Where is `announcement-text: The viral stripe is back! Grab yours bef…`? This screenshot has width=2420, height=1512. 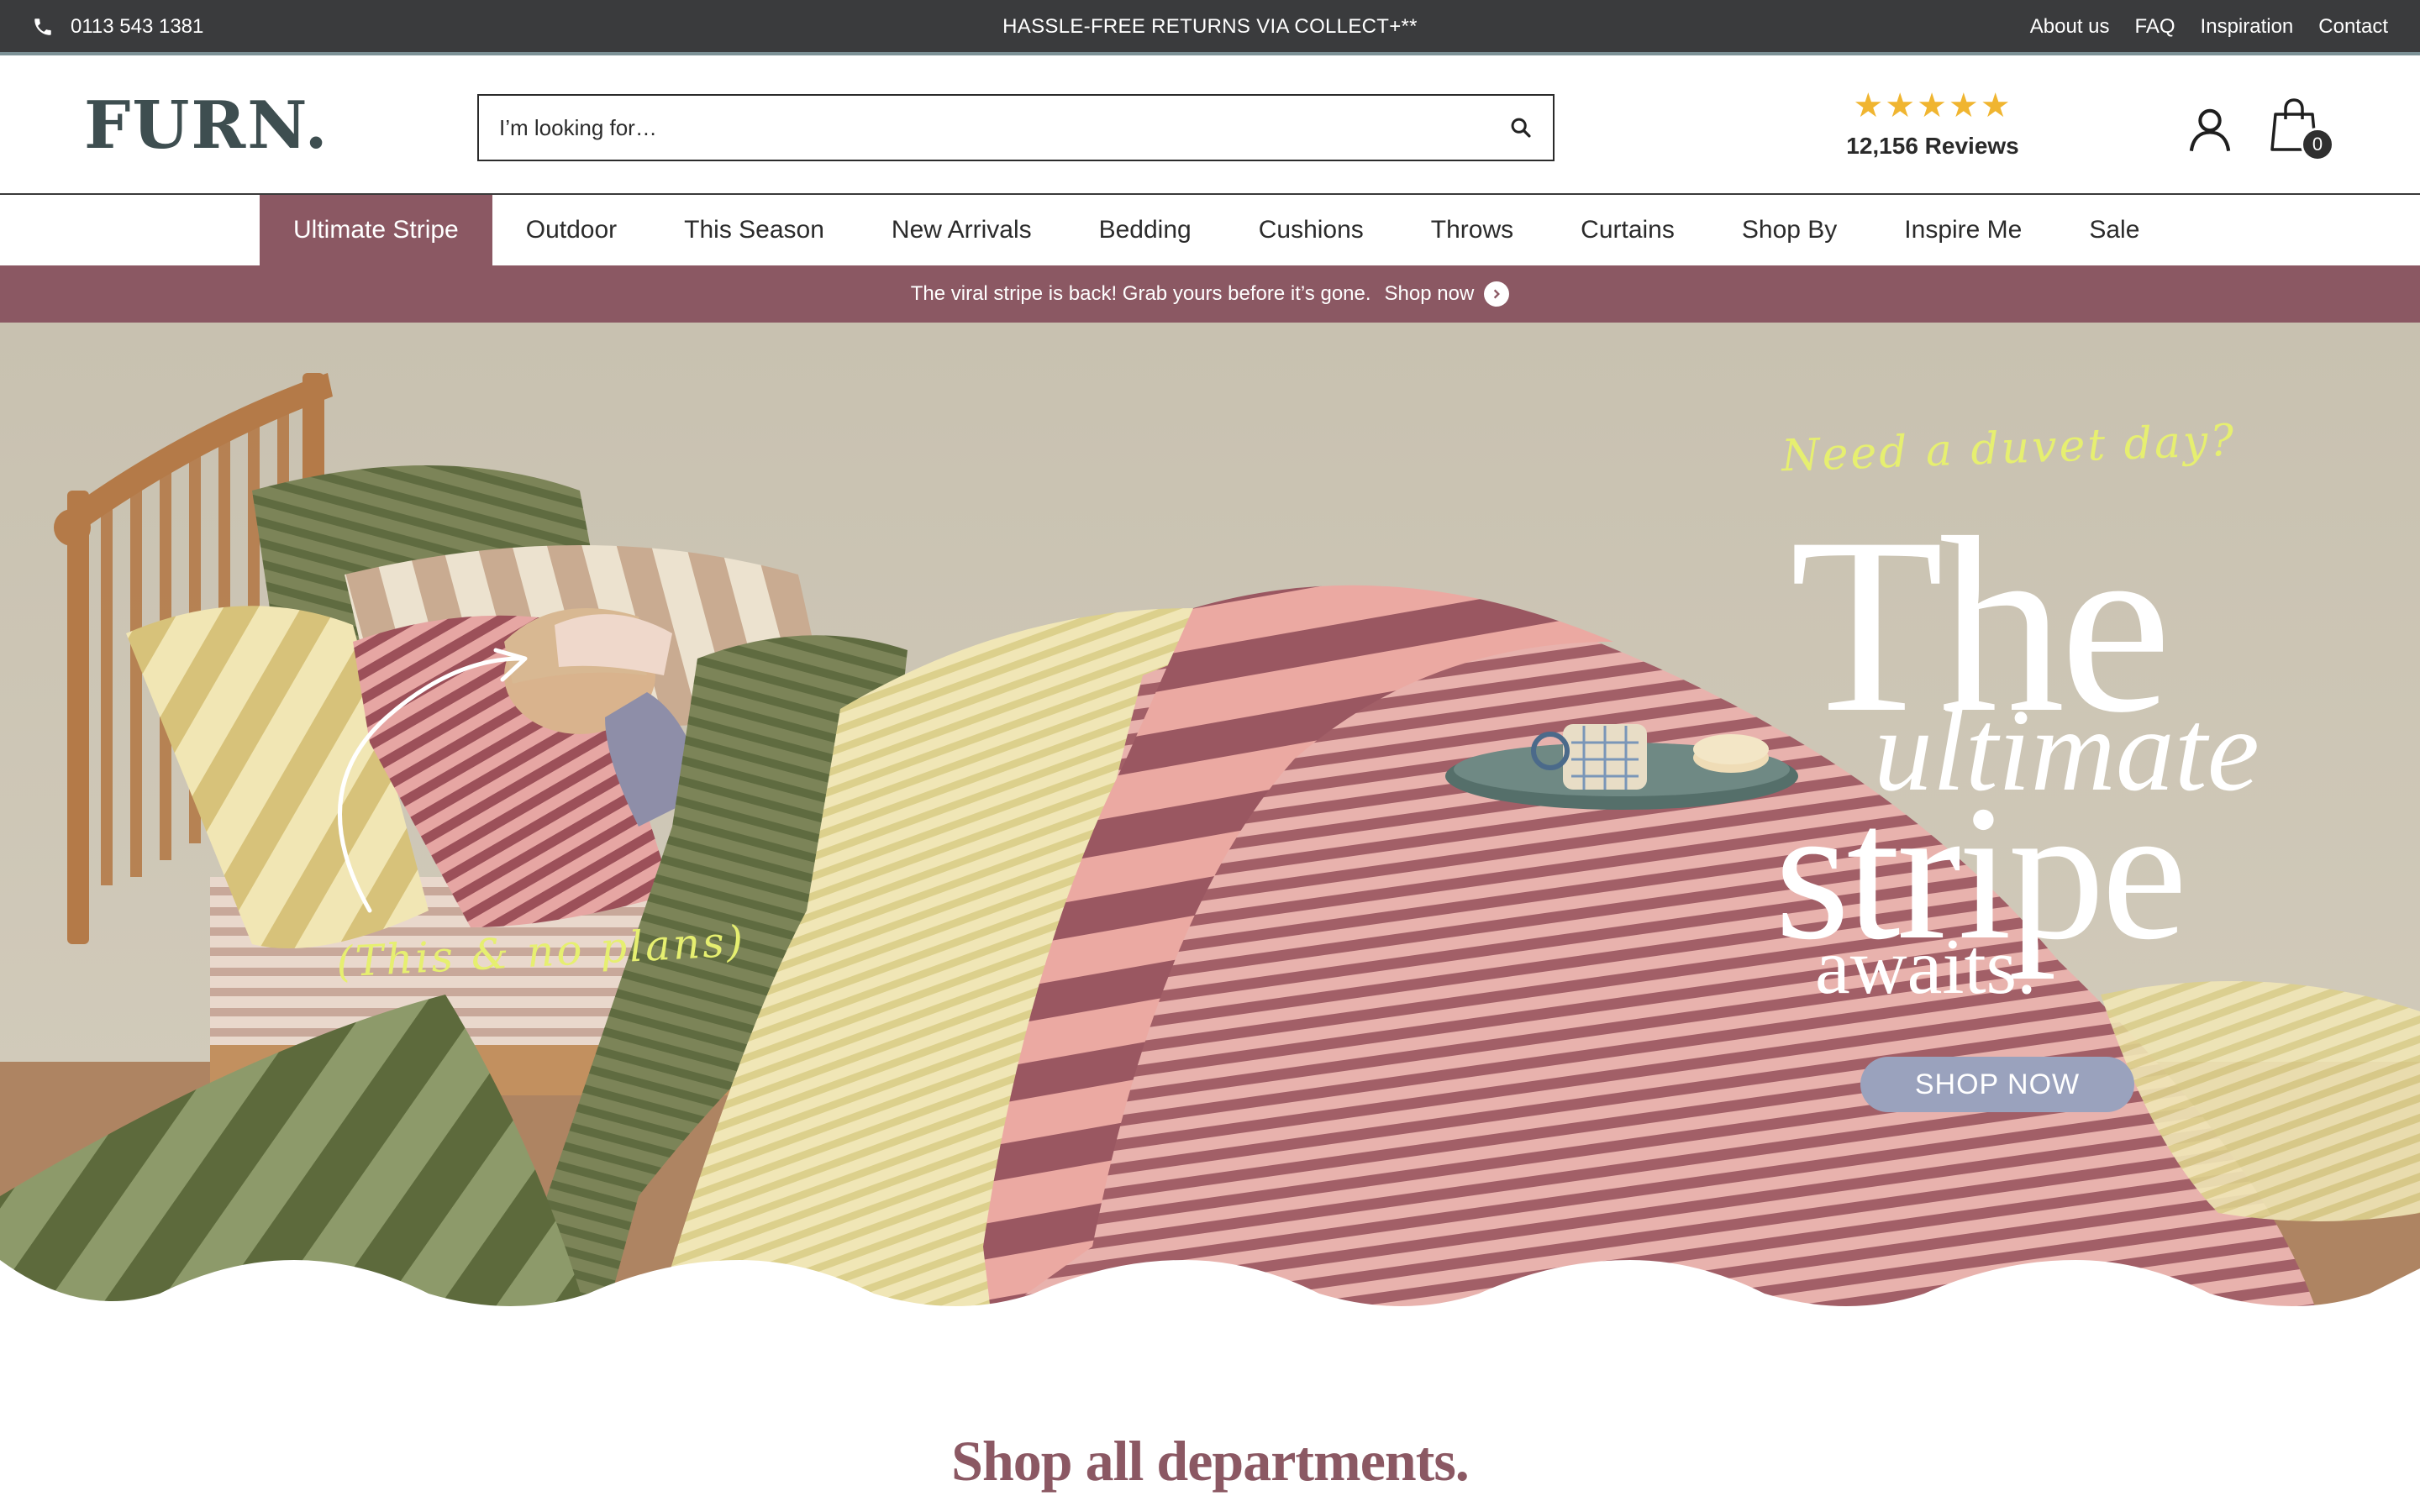
announcement-text: The viral stripe is back! Grab yours bef… is located at coordinates (1140, 293).